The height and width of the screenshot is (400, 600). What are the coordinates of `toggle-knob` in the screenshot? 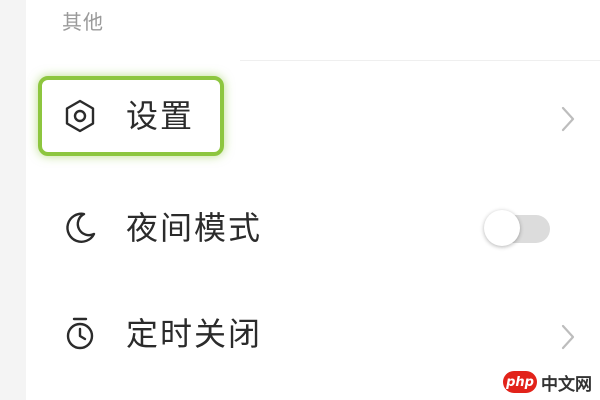 It's located at (502, 228).